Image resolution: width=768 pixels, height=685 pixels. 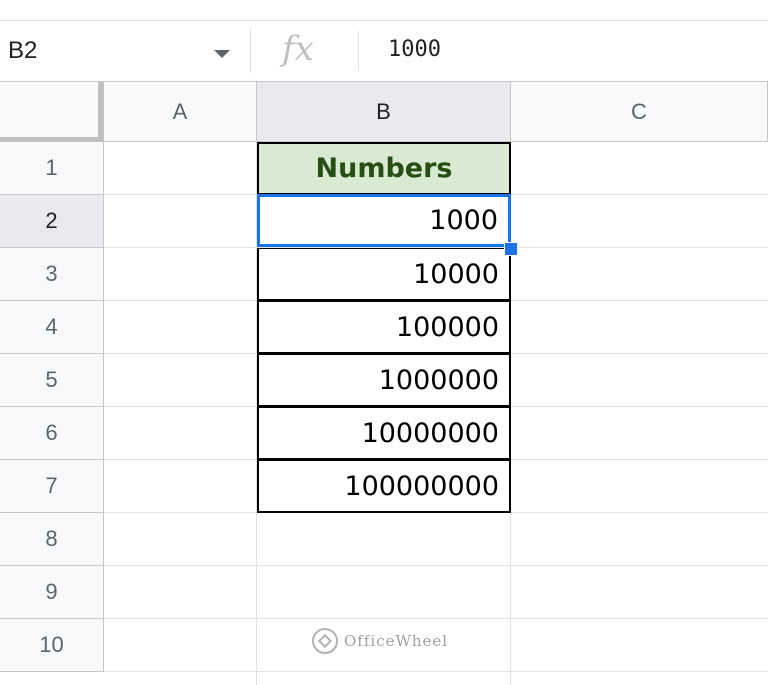 What do you see at coordinates (384, 168) in the screenshot?
I see `cell-b1: Numbers` at bounding box center [384, 168].